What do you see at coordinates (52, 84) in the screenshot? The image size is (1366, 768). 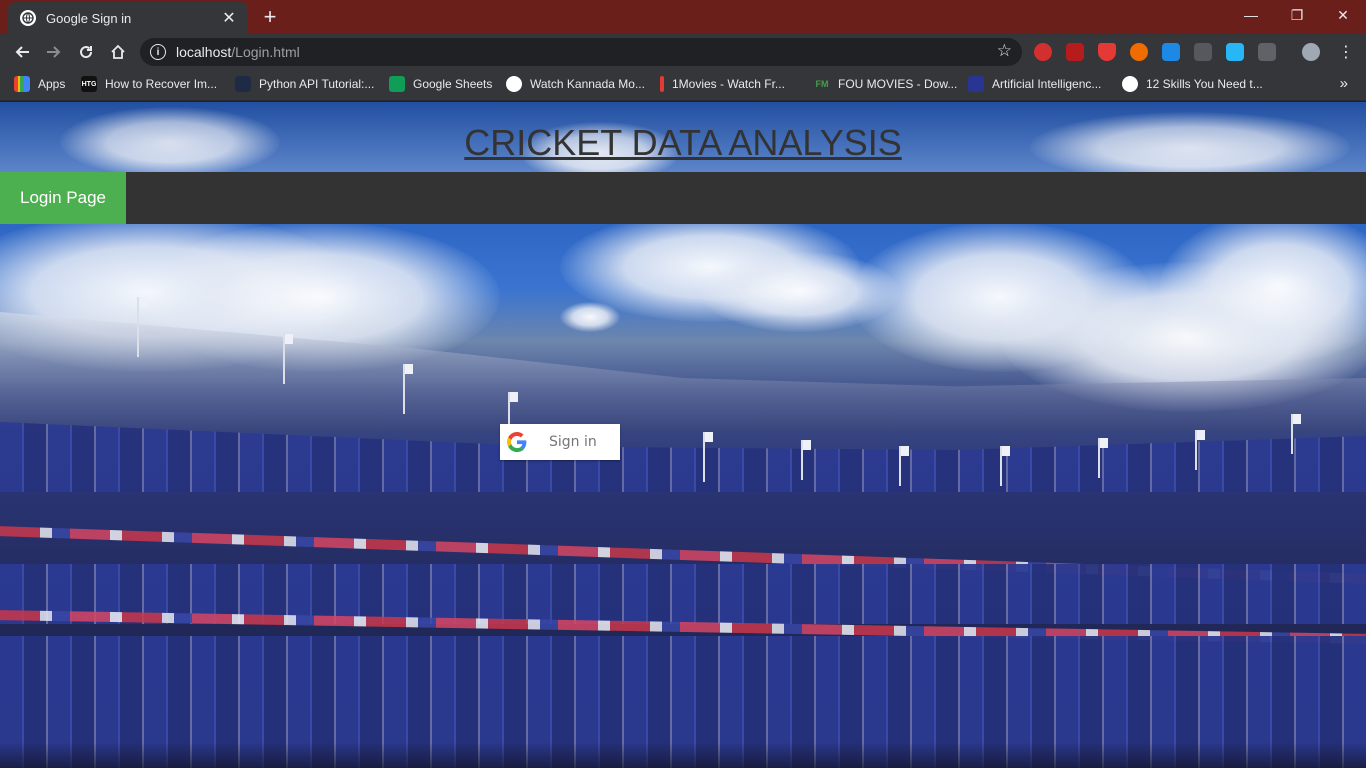 I see `bookmark-label: Apps` at bounding box center [52, 84].